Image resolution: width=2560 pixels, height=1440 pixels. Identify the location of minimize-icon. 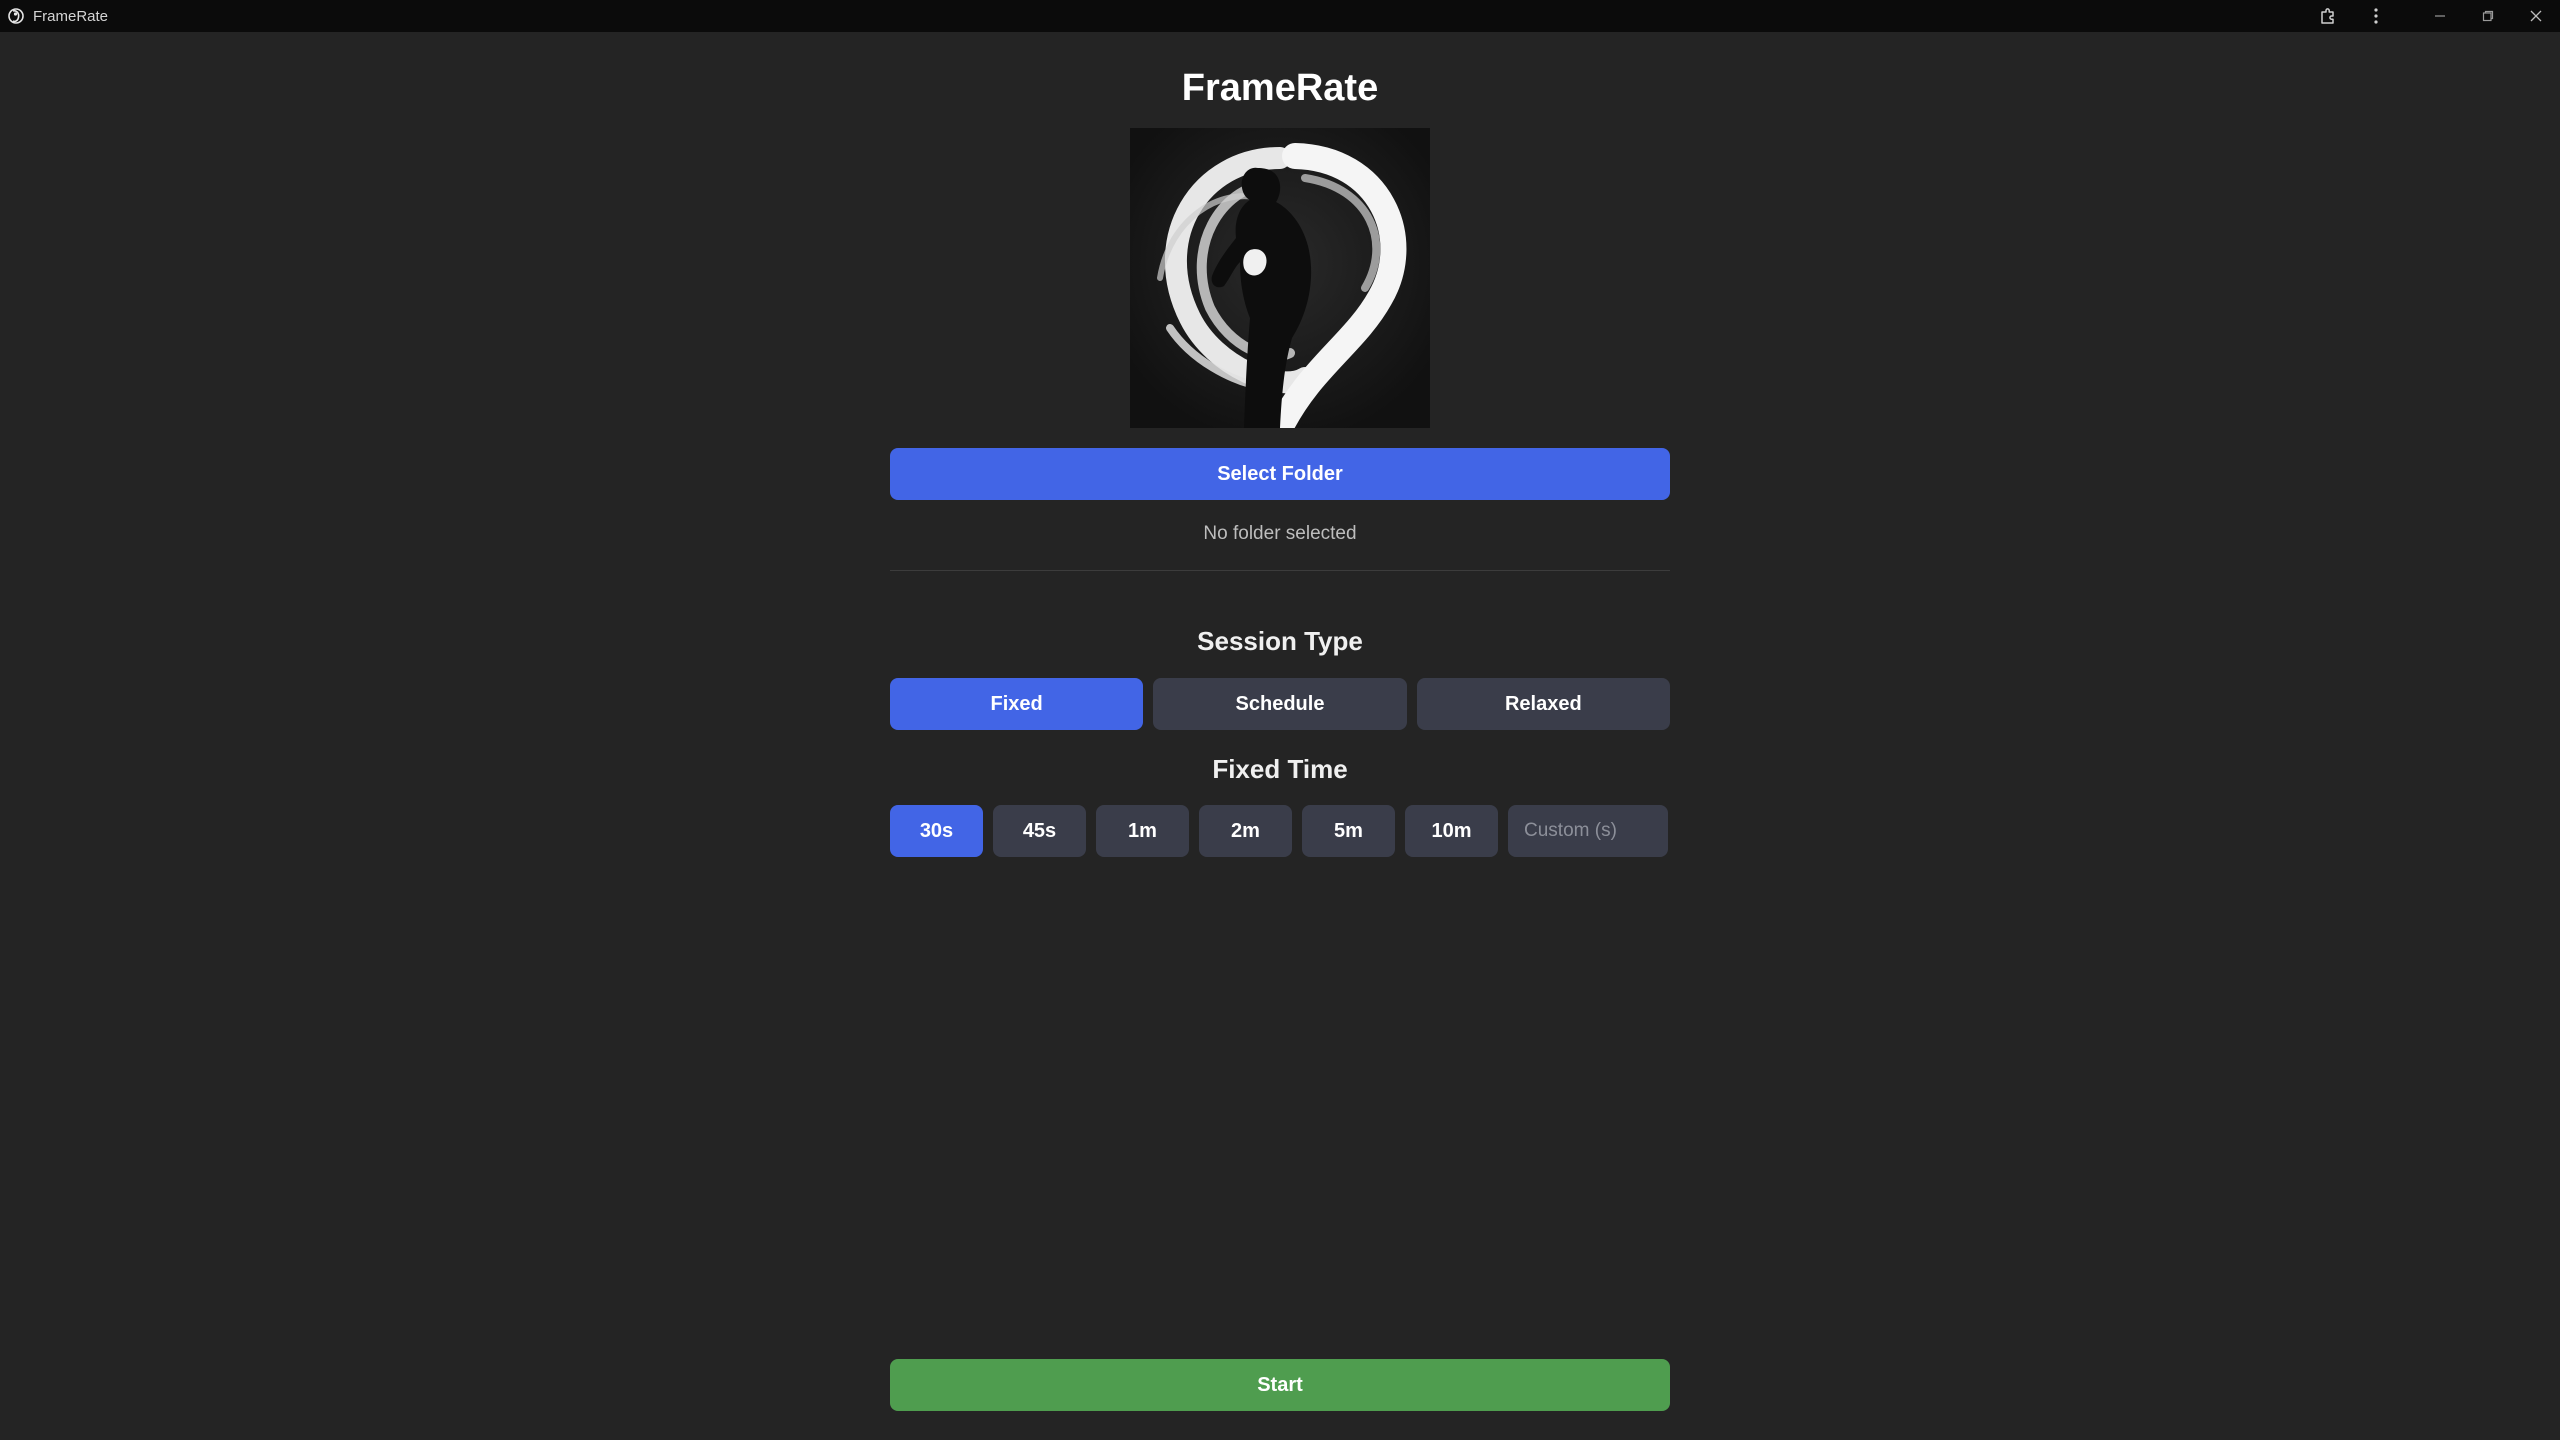
(2440, 16).